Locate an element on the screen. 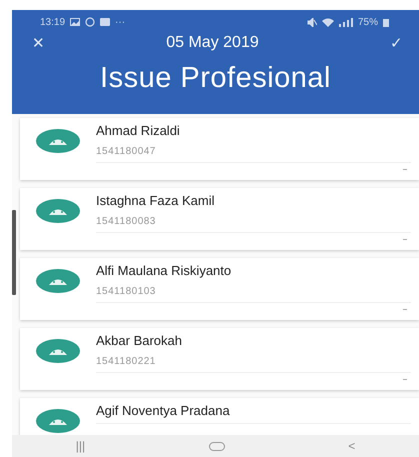 The width and height of the screenshot is (419, 457). student-card: Alfi Maulana Riskiyanto 1541180103 is located at coordinates (219, 289).